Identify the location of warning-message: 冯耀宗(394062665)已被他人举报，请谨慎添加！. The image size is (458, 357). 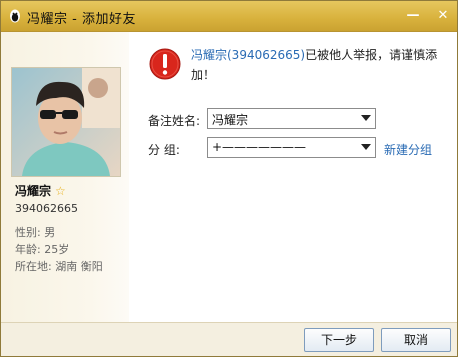
(320, 65).